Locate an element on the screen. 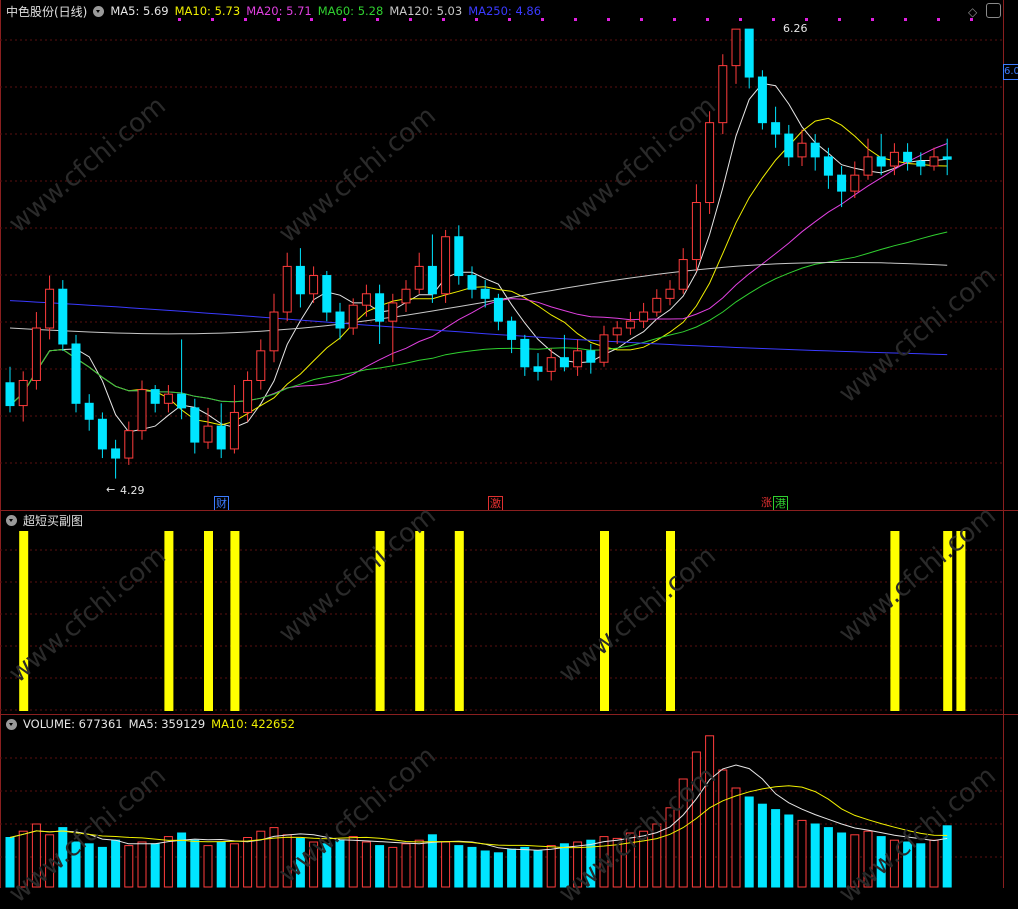  ma10-value: MA10: 5.73 is located at coordinates (207, 11).